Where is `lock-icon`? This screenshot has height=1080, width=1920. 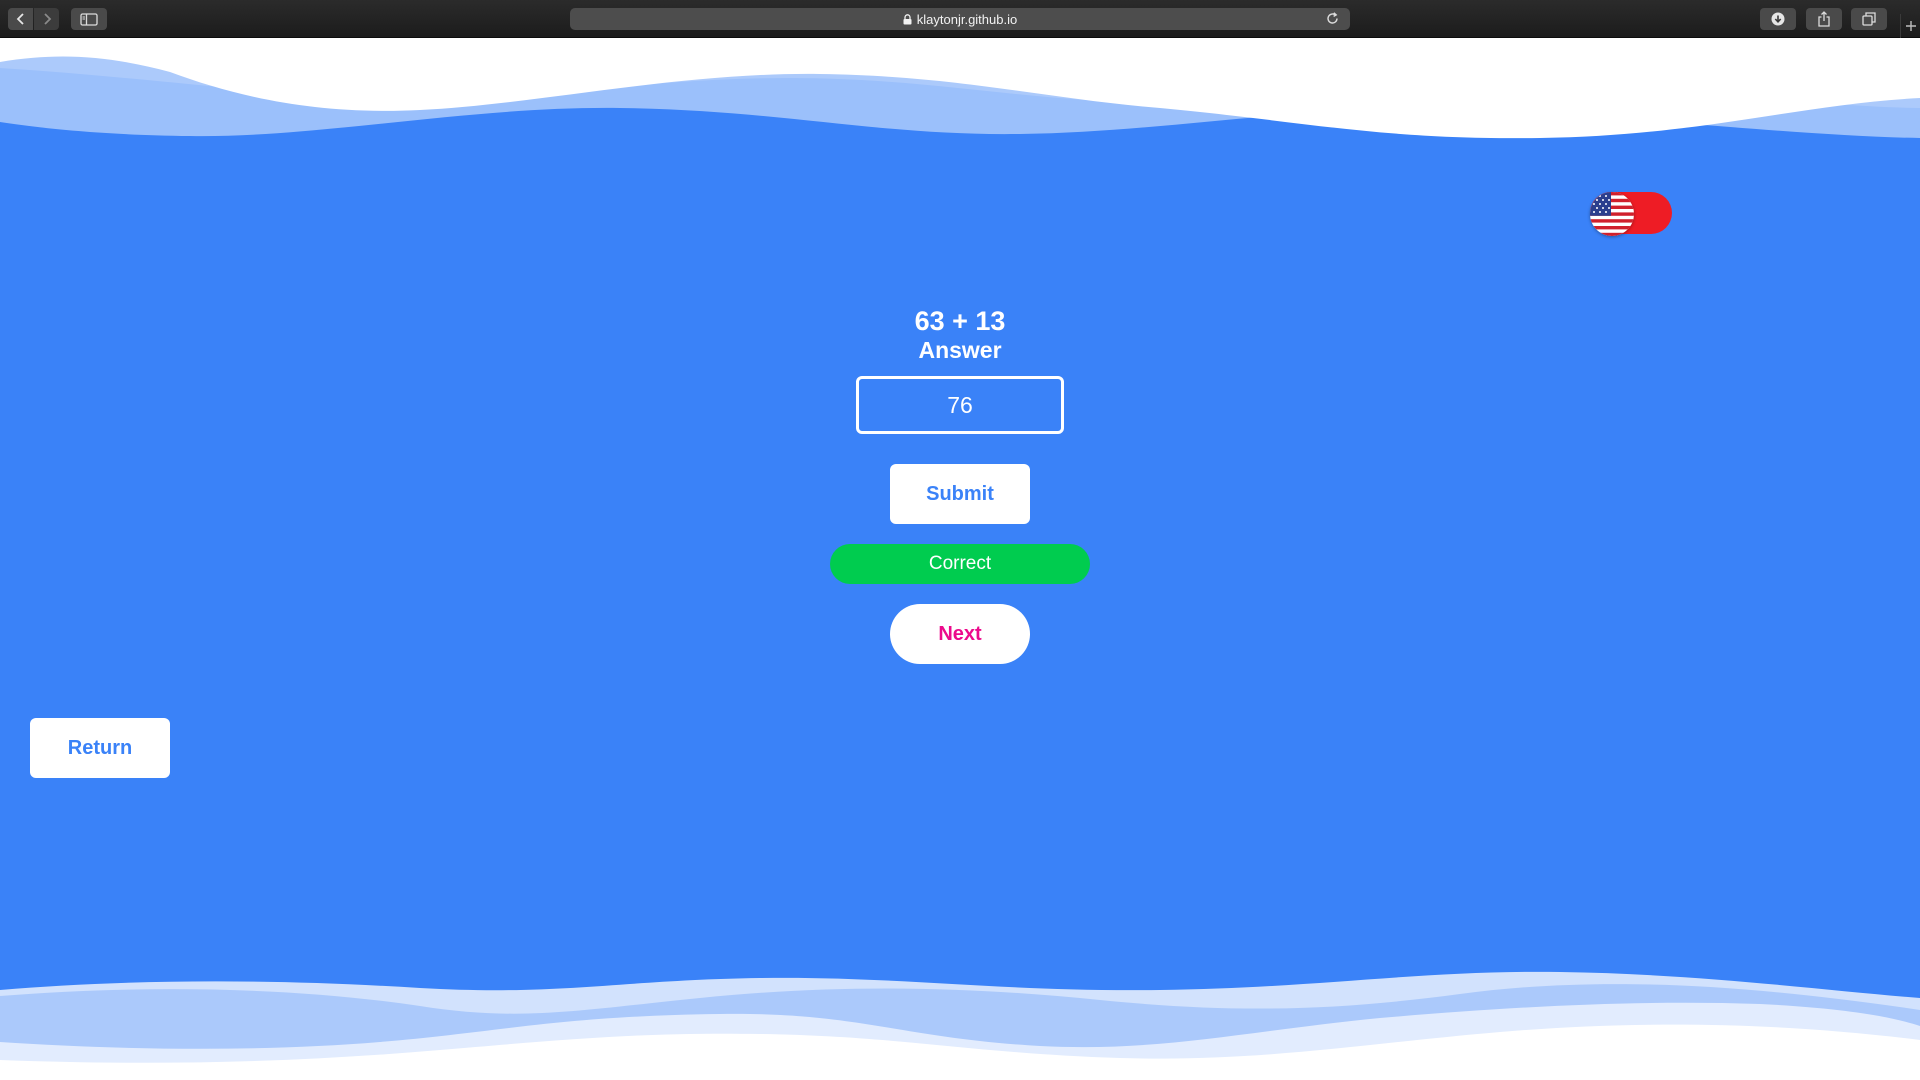 lock-icon is located at coordinates (907, 18).